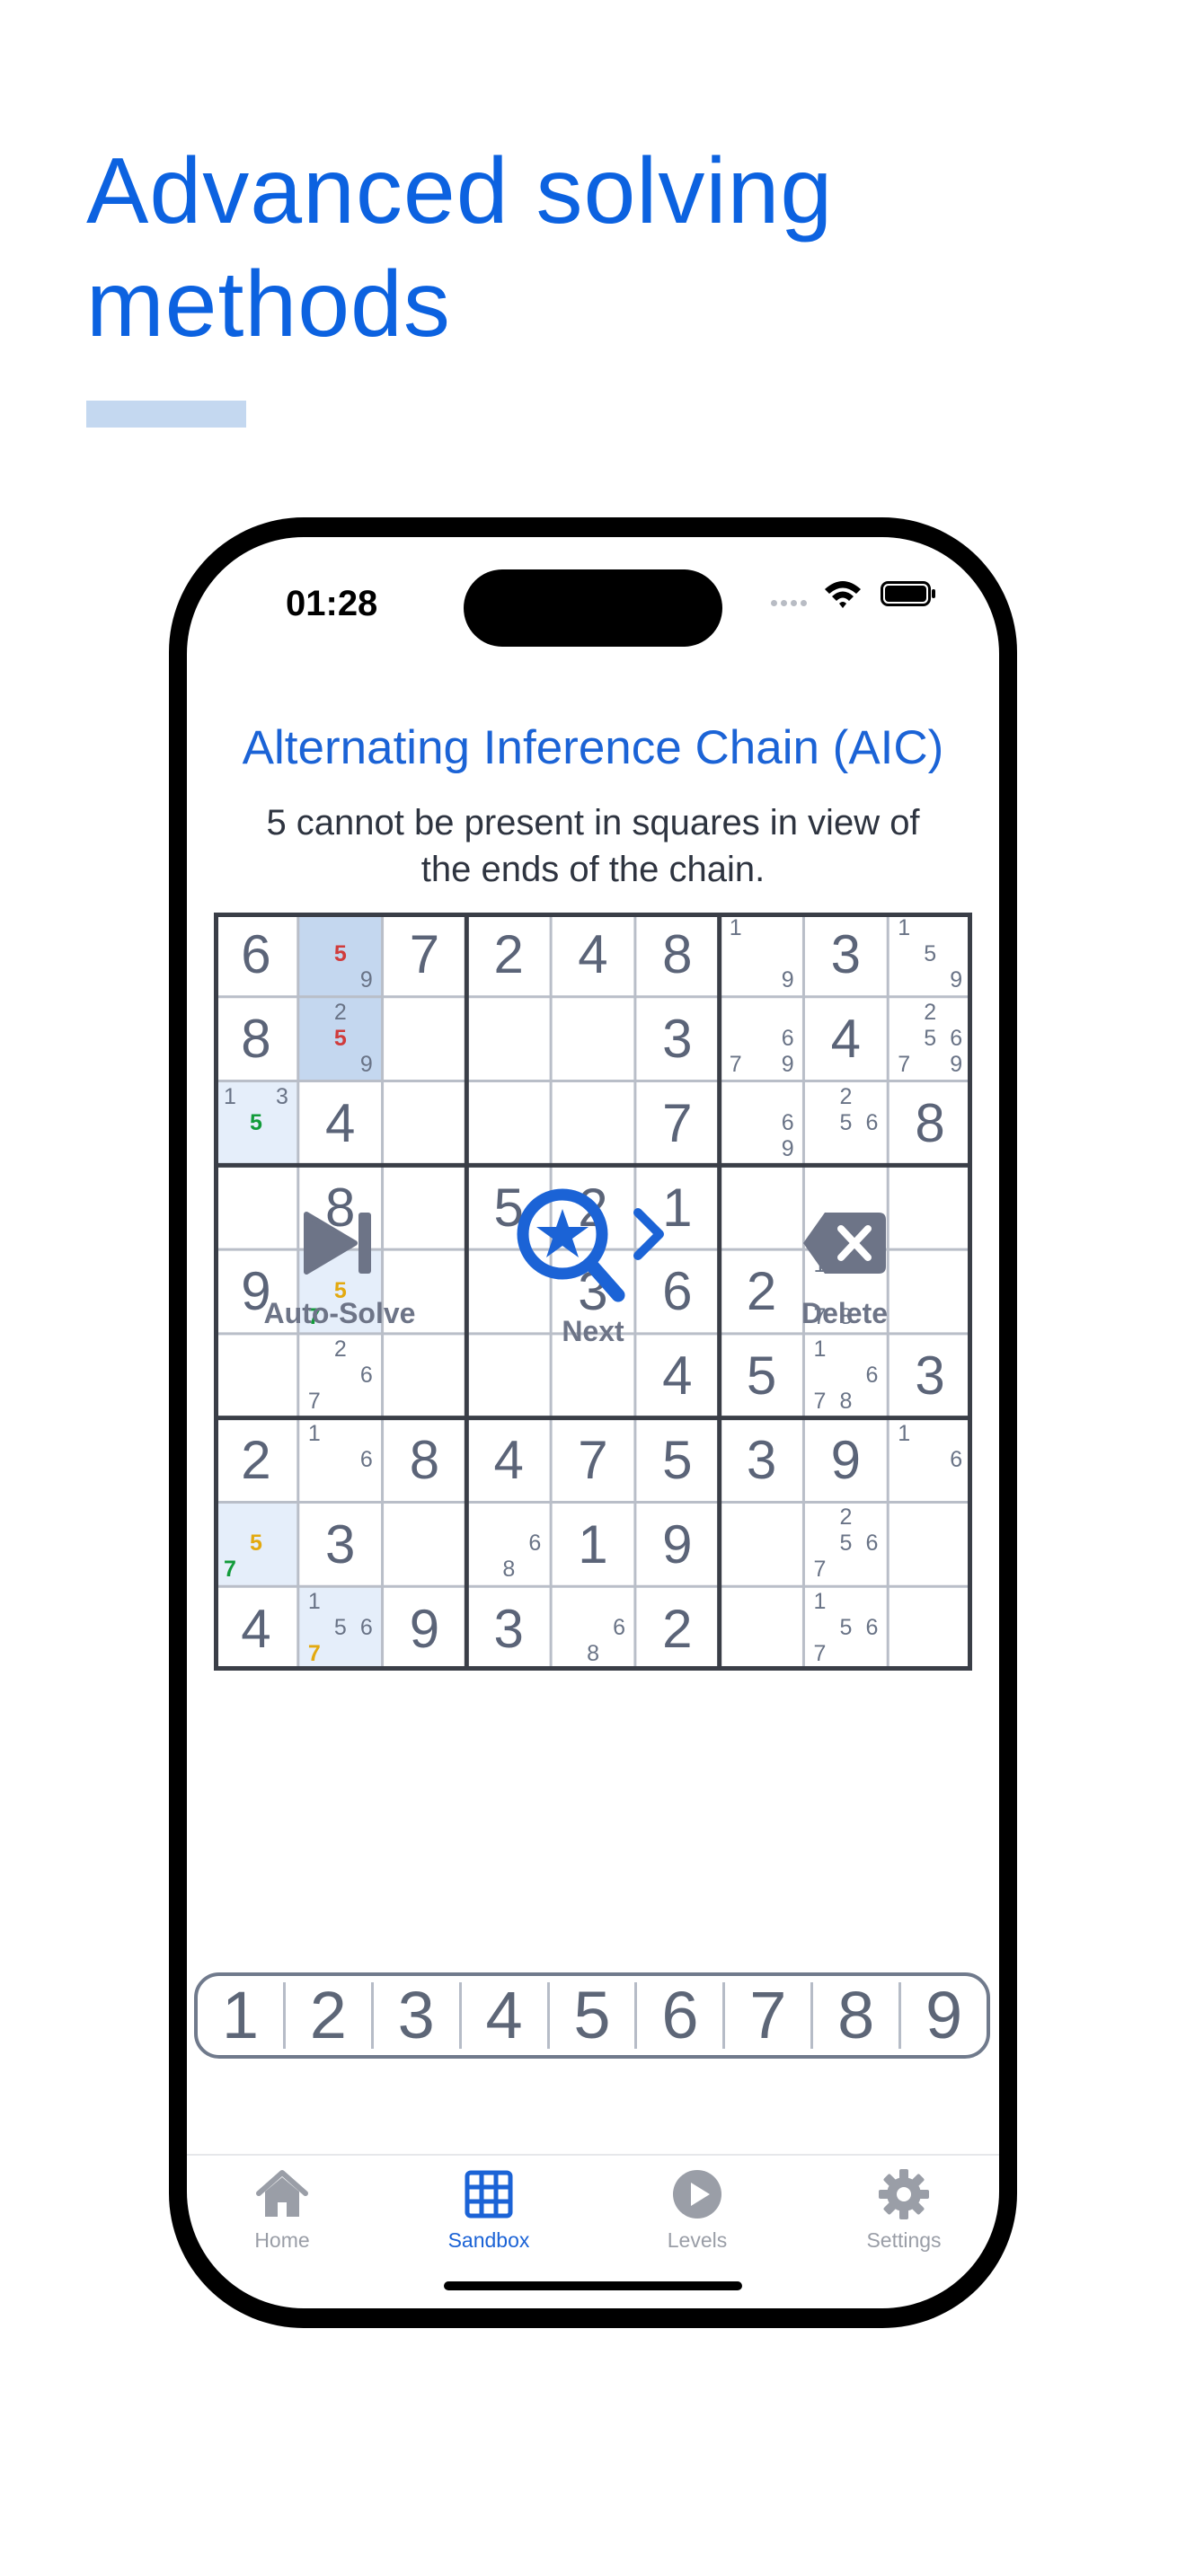 This screenshot has height=2576, width=1186. Describe the element at coordinates (762, 1376) in the screenshot. I see `board-cell-r6c7: 5` at that location.